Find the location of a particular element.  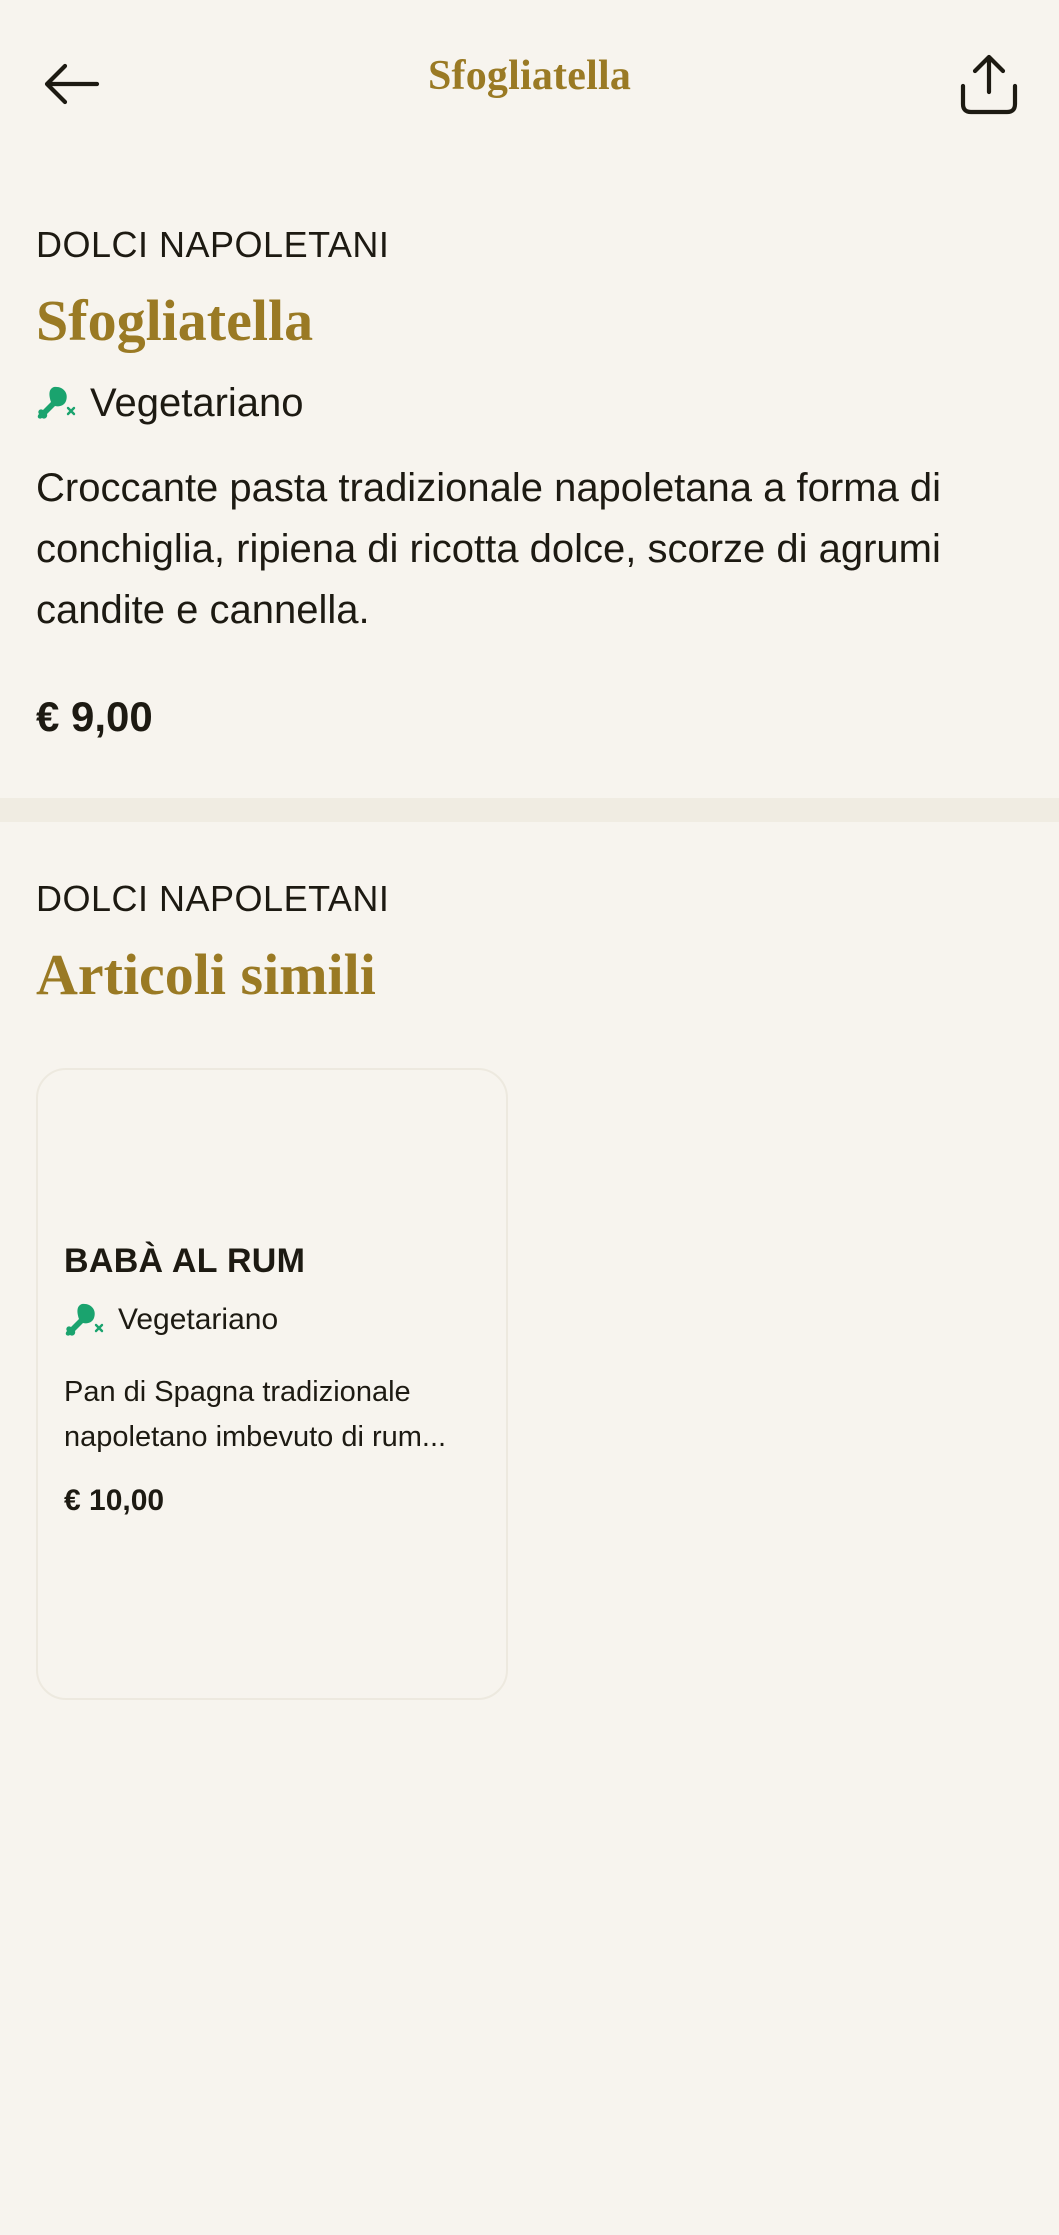

diet-label: Vegetariano is located at coordinates (197, 402).